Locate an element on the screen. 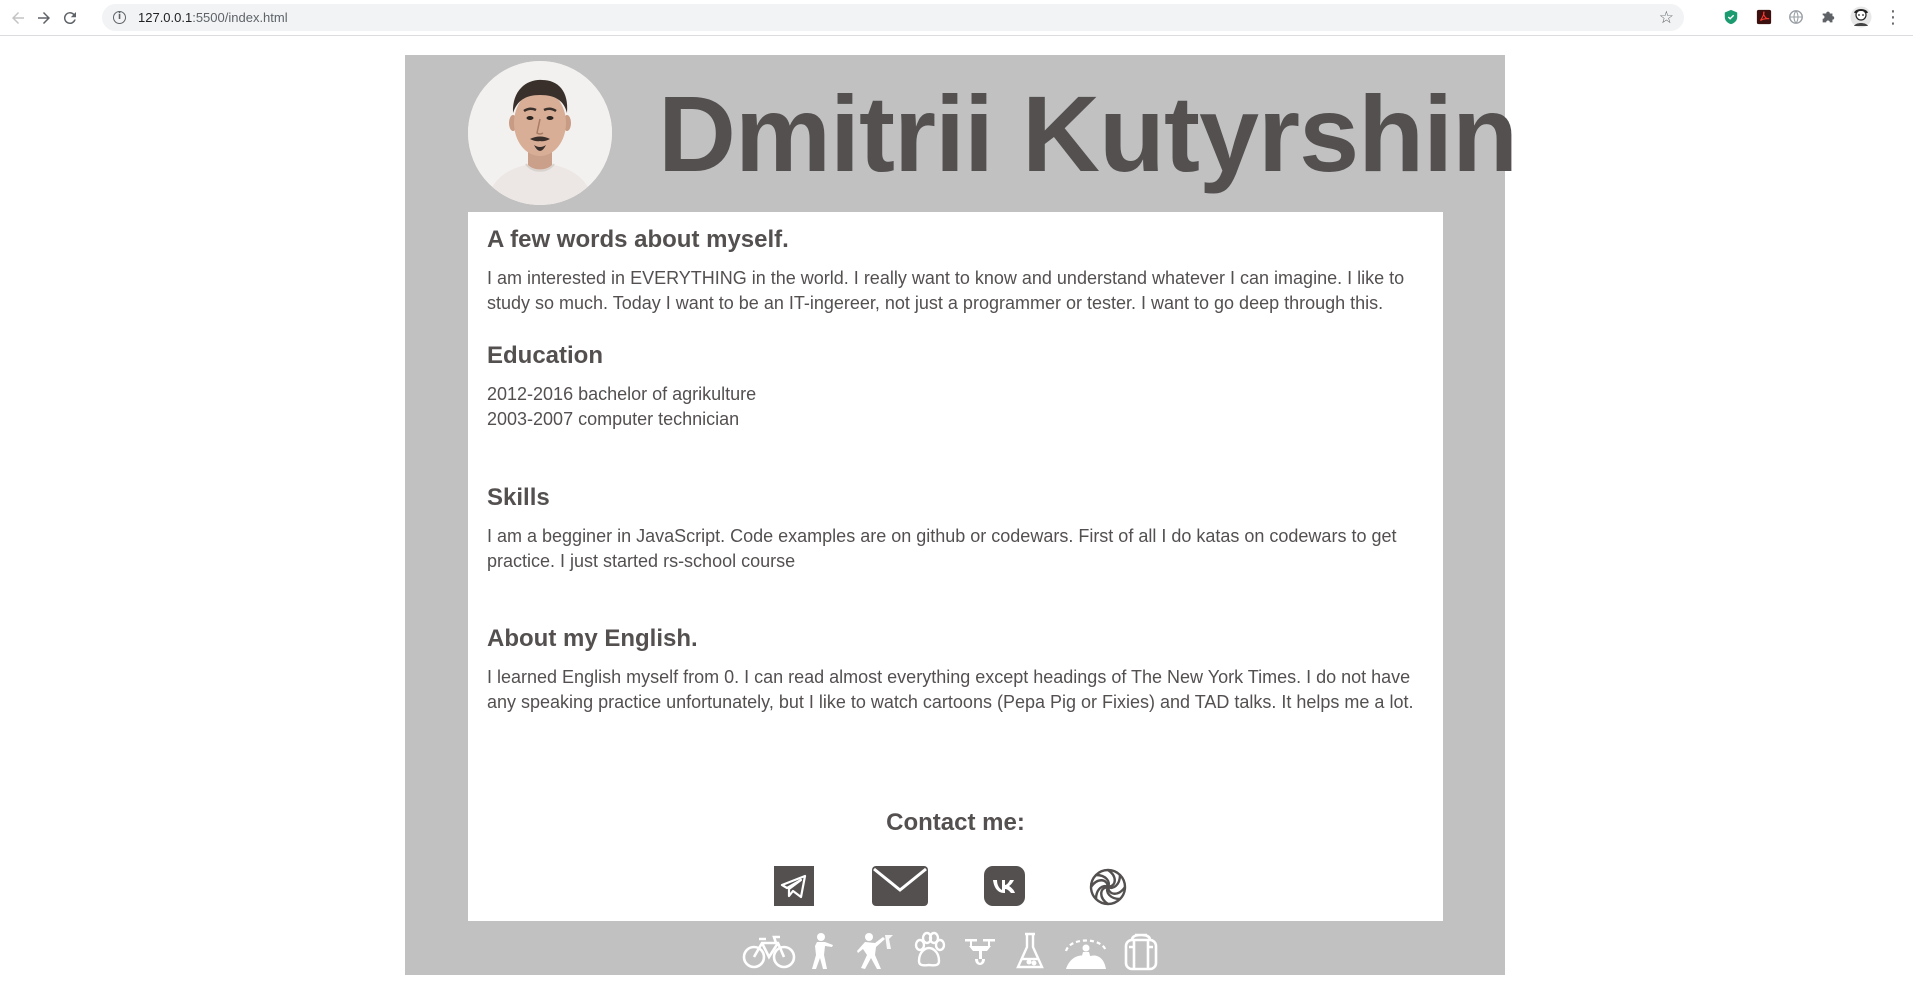 This screenshot has height=993, width=1913. reload-icon is located at coordinates (69, 18).